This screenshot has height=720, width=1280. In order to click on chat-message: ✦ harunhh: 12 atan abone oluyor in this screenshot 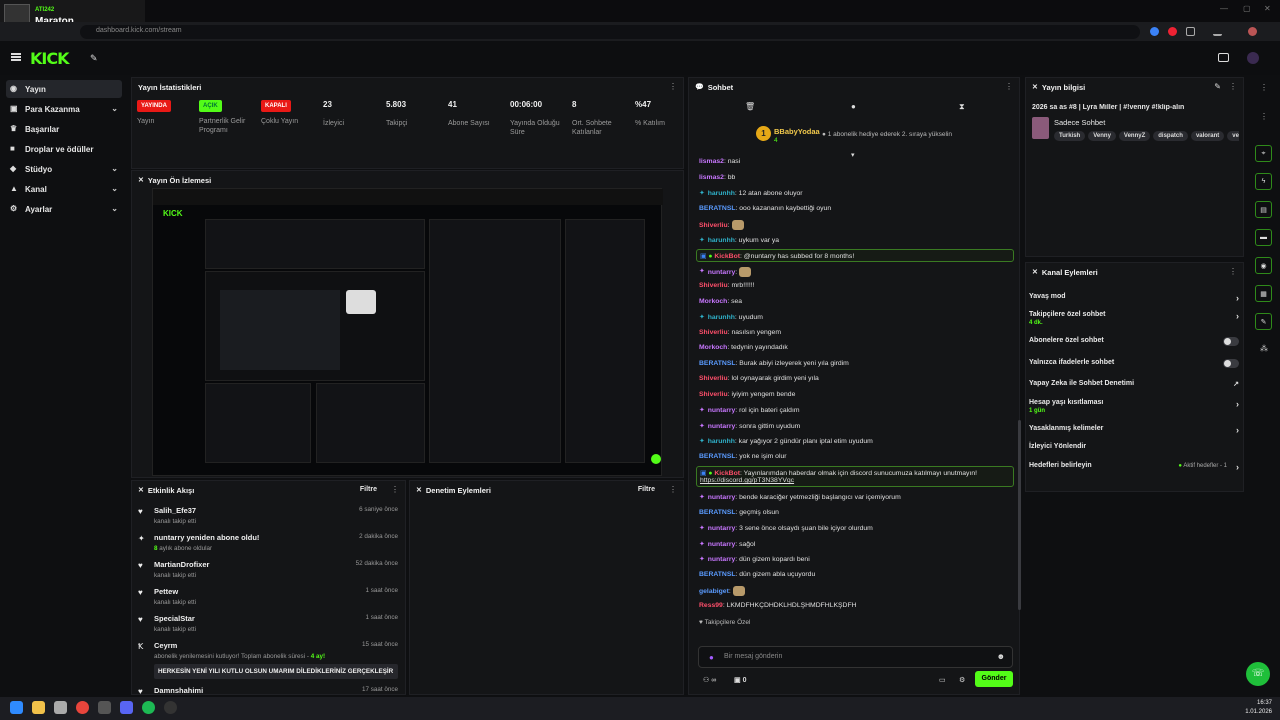, I will do `click(751, 193)`.